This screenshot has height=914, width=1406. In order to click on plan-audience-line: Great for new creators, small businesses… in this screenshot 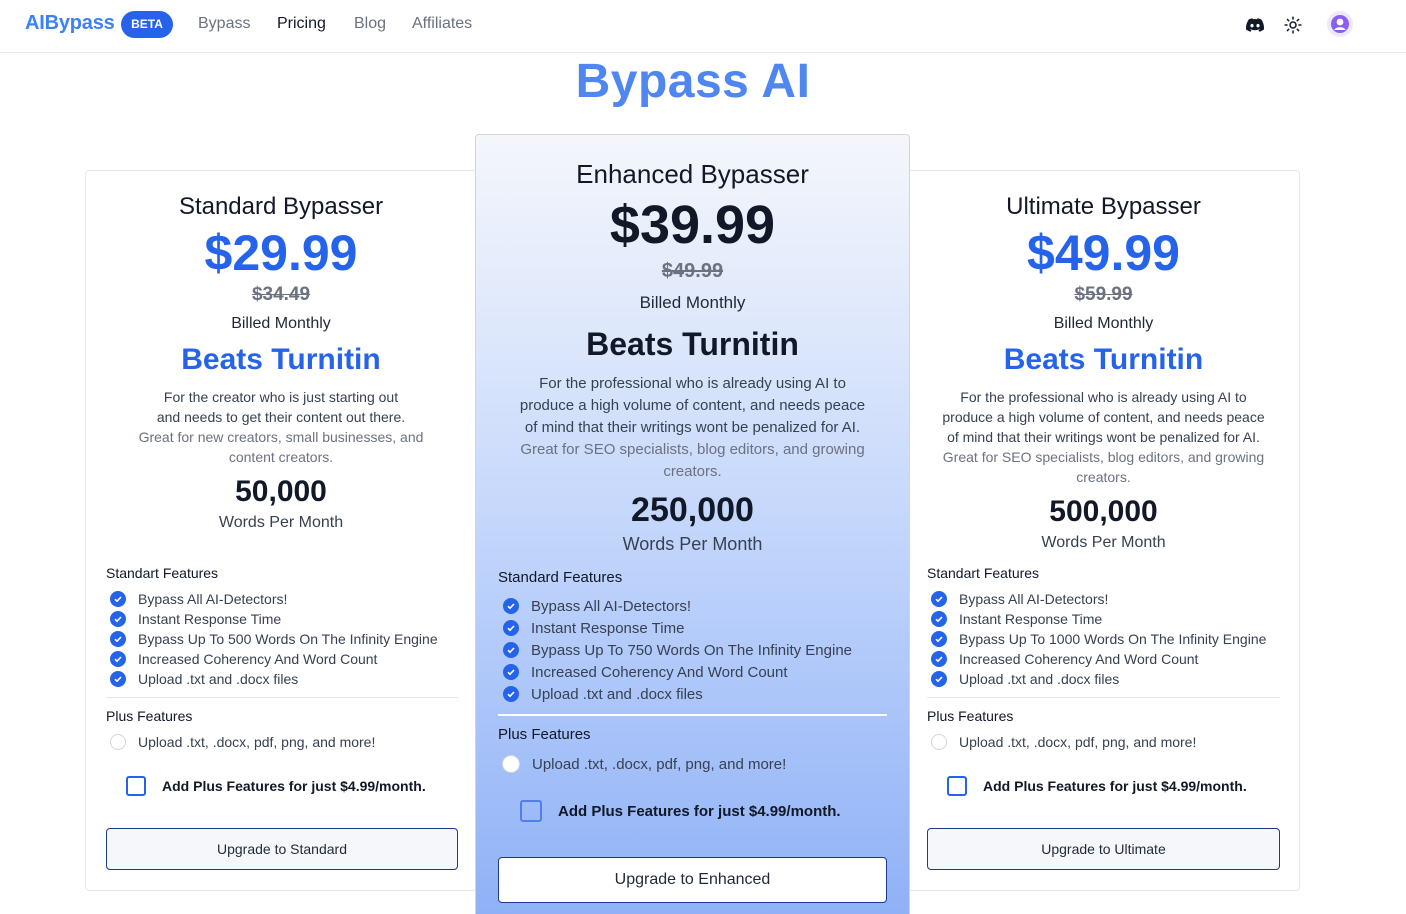, I will do `click(281, 437)`.